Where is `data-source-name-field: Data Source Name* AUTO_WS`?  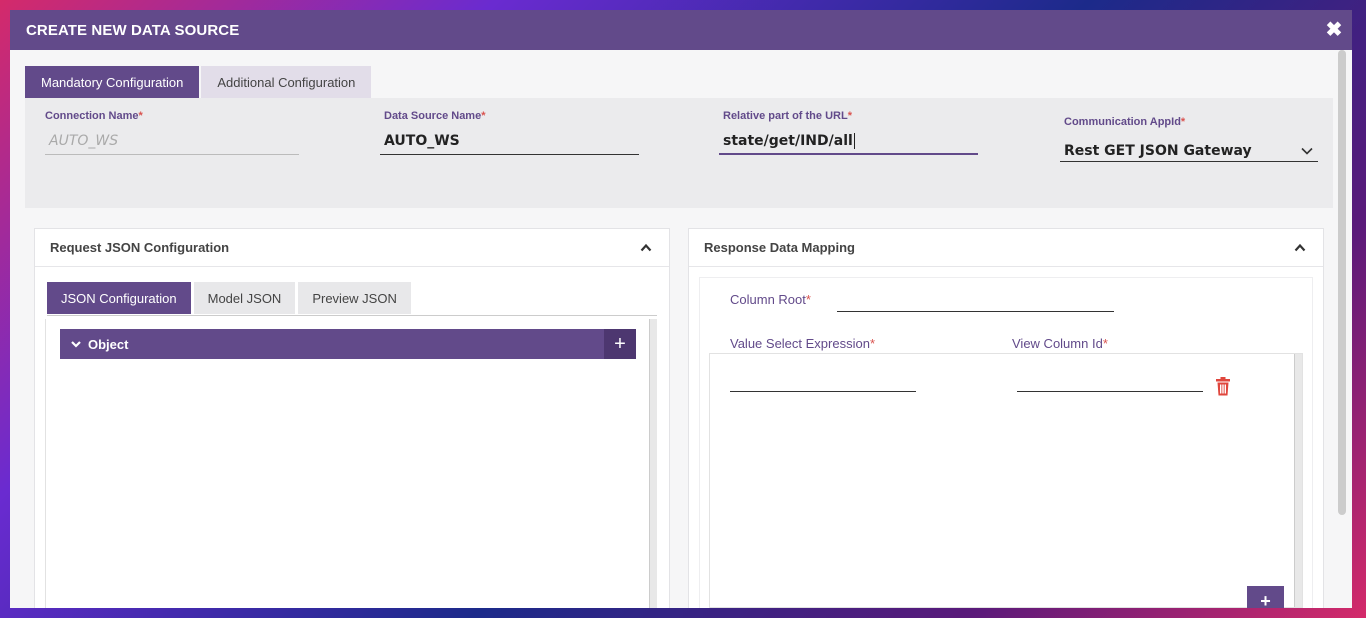
data-source-name-field: Data Source Name* AUTO_WS is located at coordinates (509, 132).